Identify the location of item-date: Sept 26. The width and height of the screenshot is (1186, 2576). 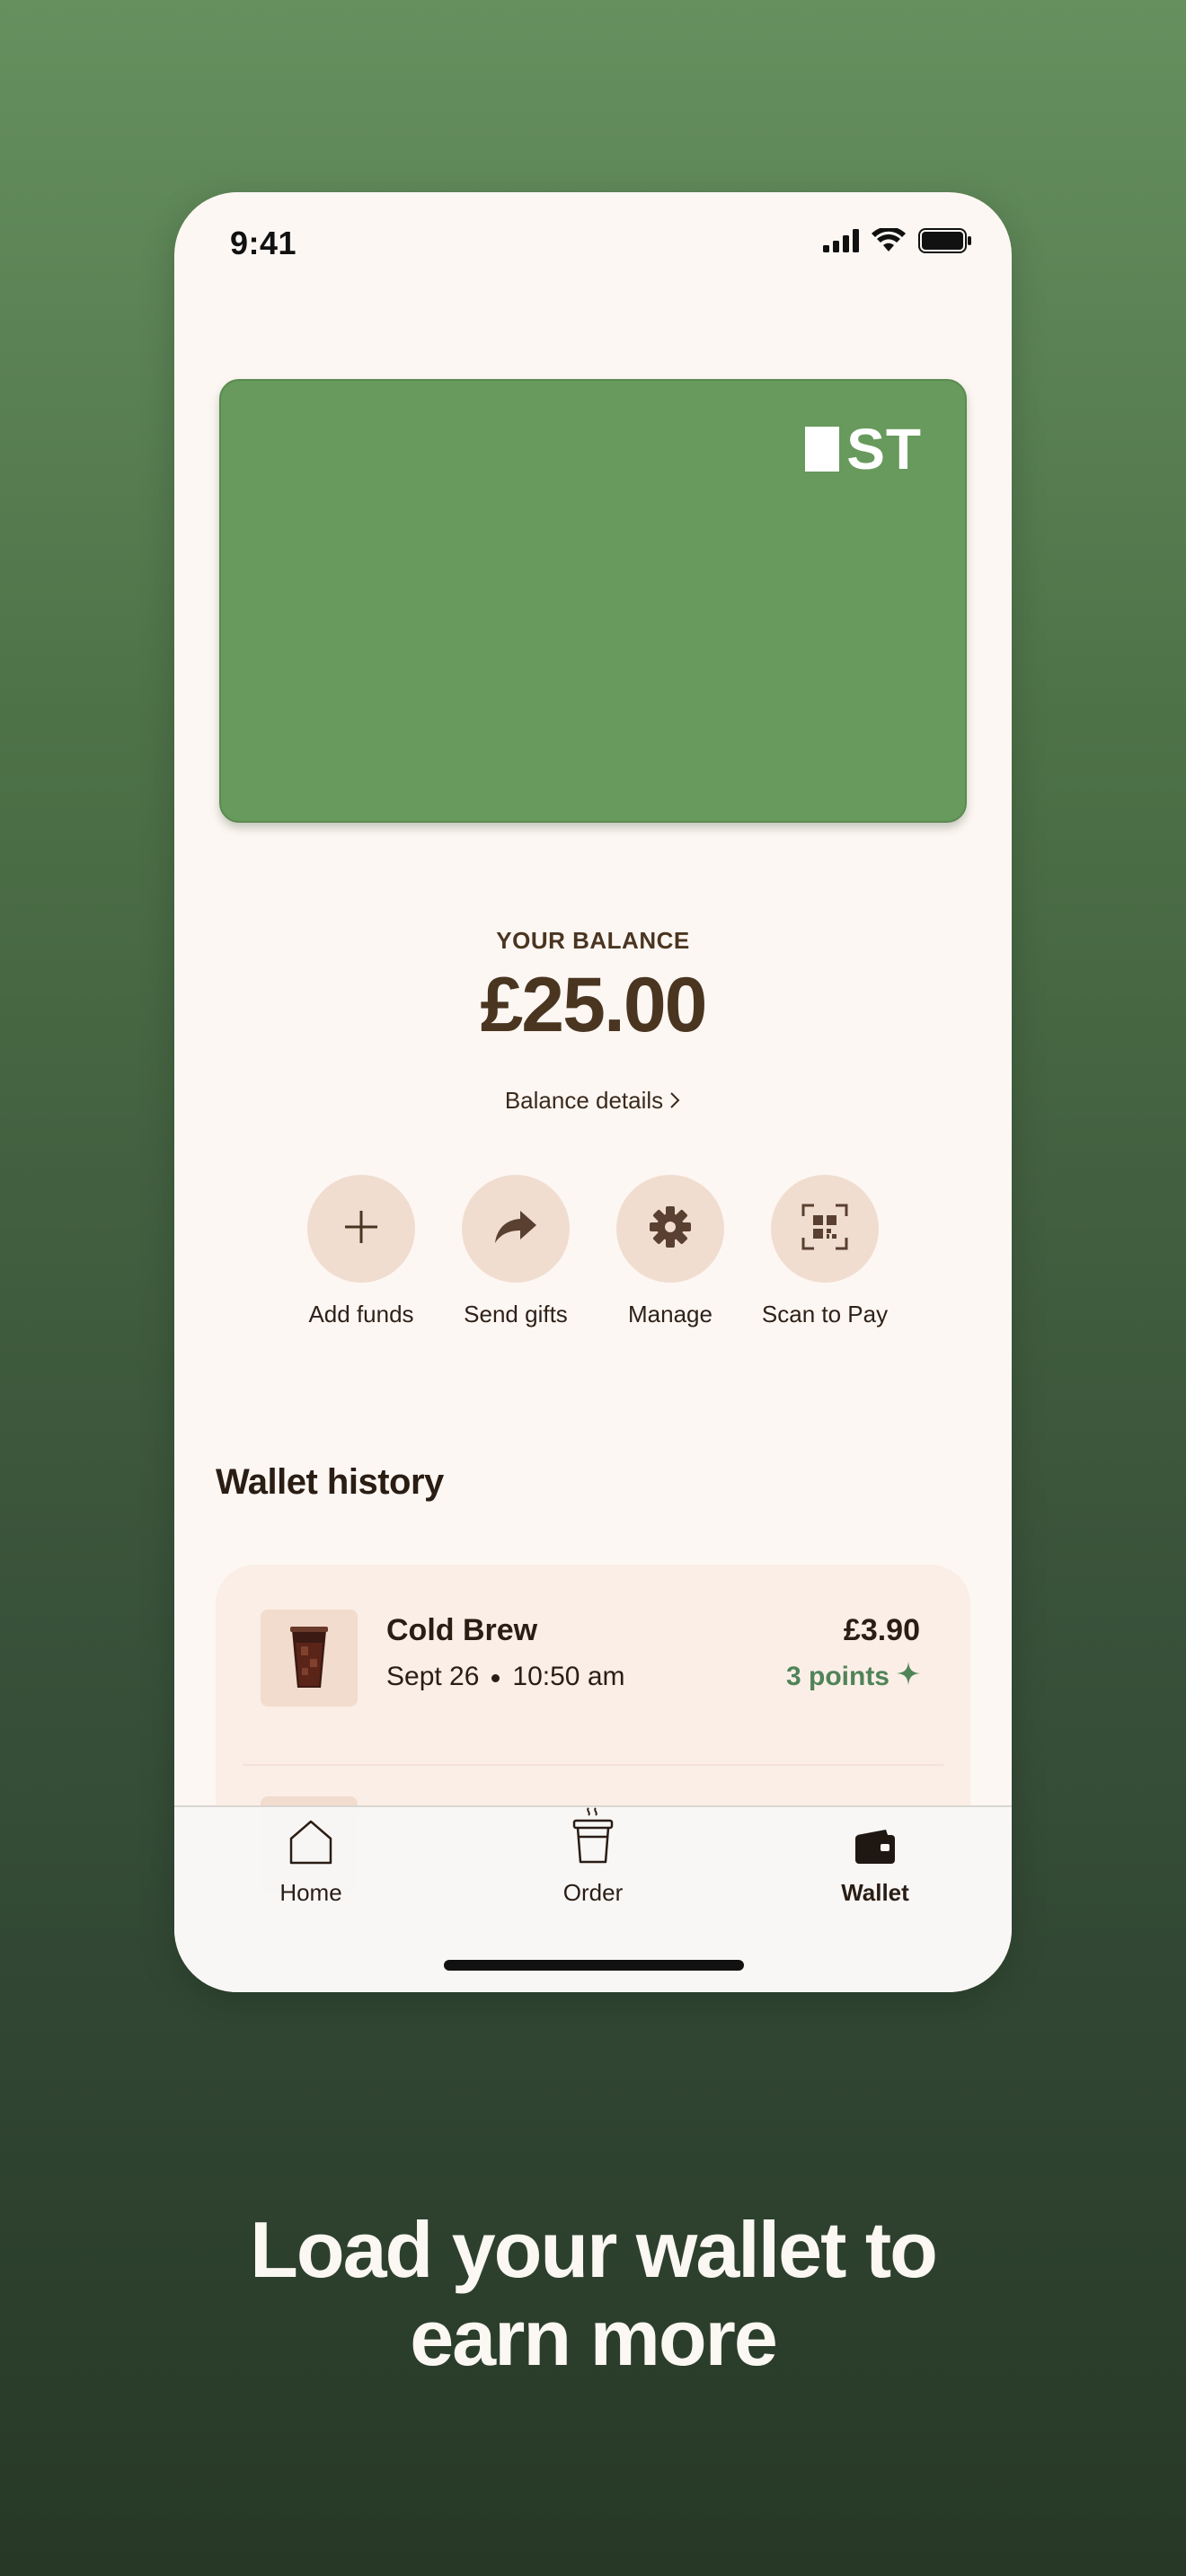
(433, 1676).